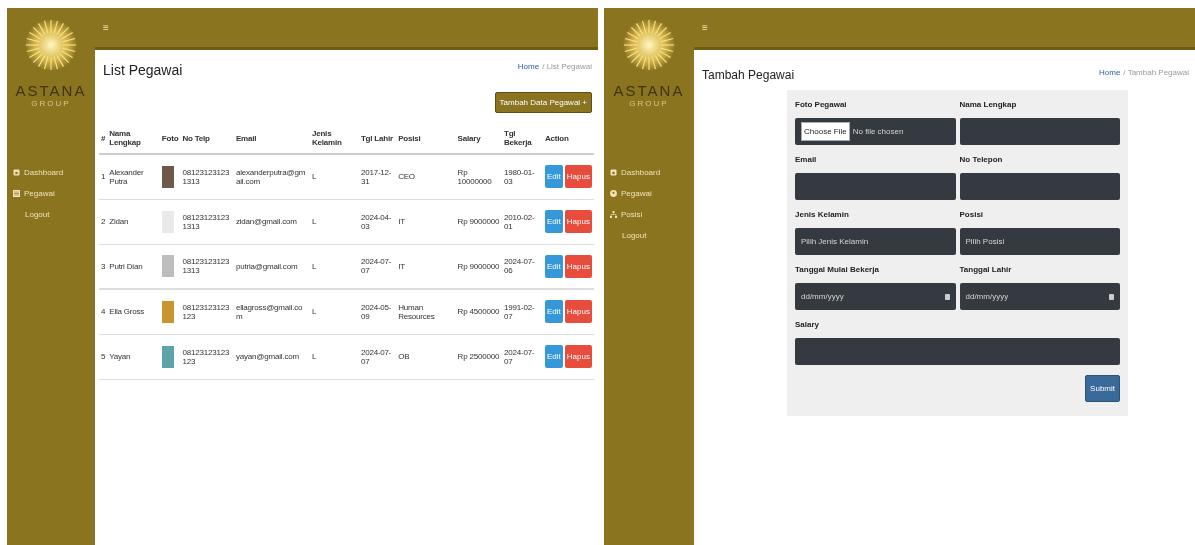  What do you see at coordinates (478, 311) in the screenshot?
I see `table-cell: Rp 4500000` at bounding box center [478, 311].